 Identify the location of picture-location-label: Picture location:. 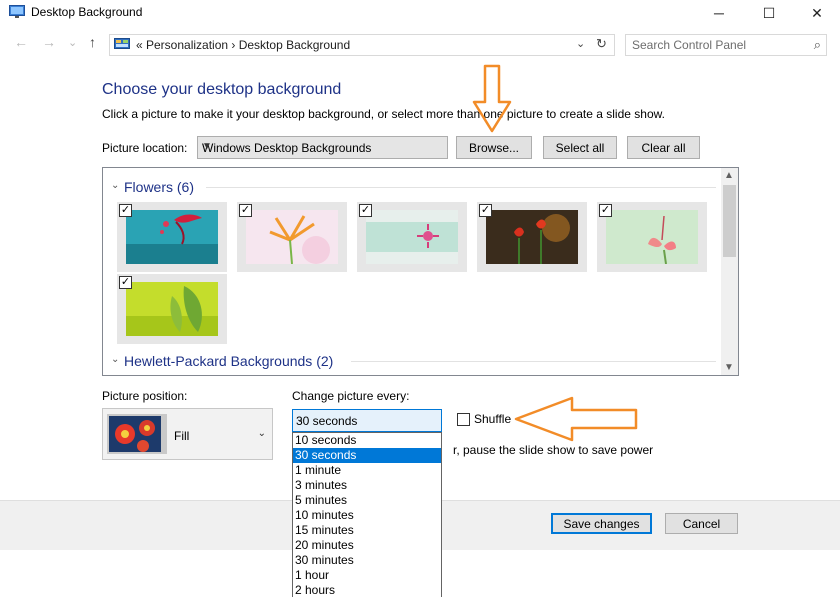
(145, 148).